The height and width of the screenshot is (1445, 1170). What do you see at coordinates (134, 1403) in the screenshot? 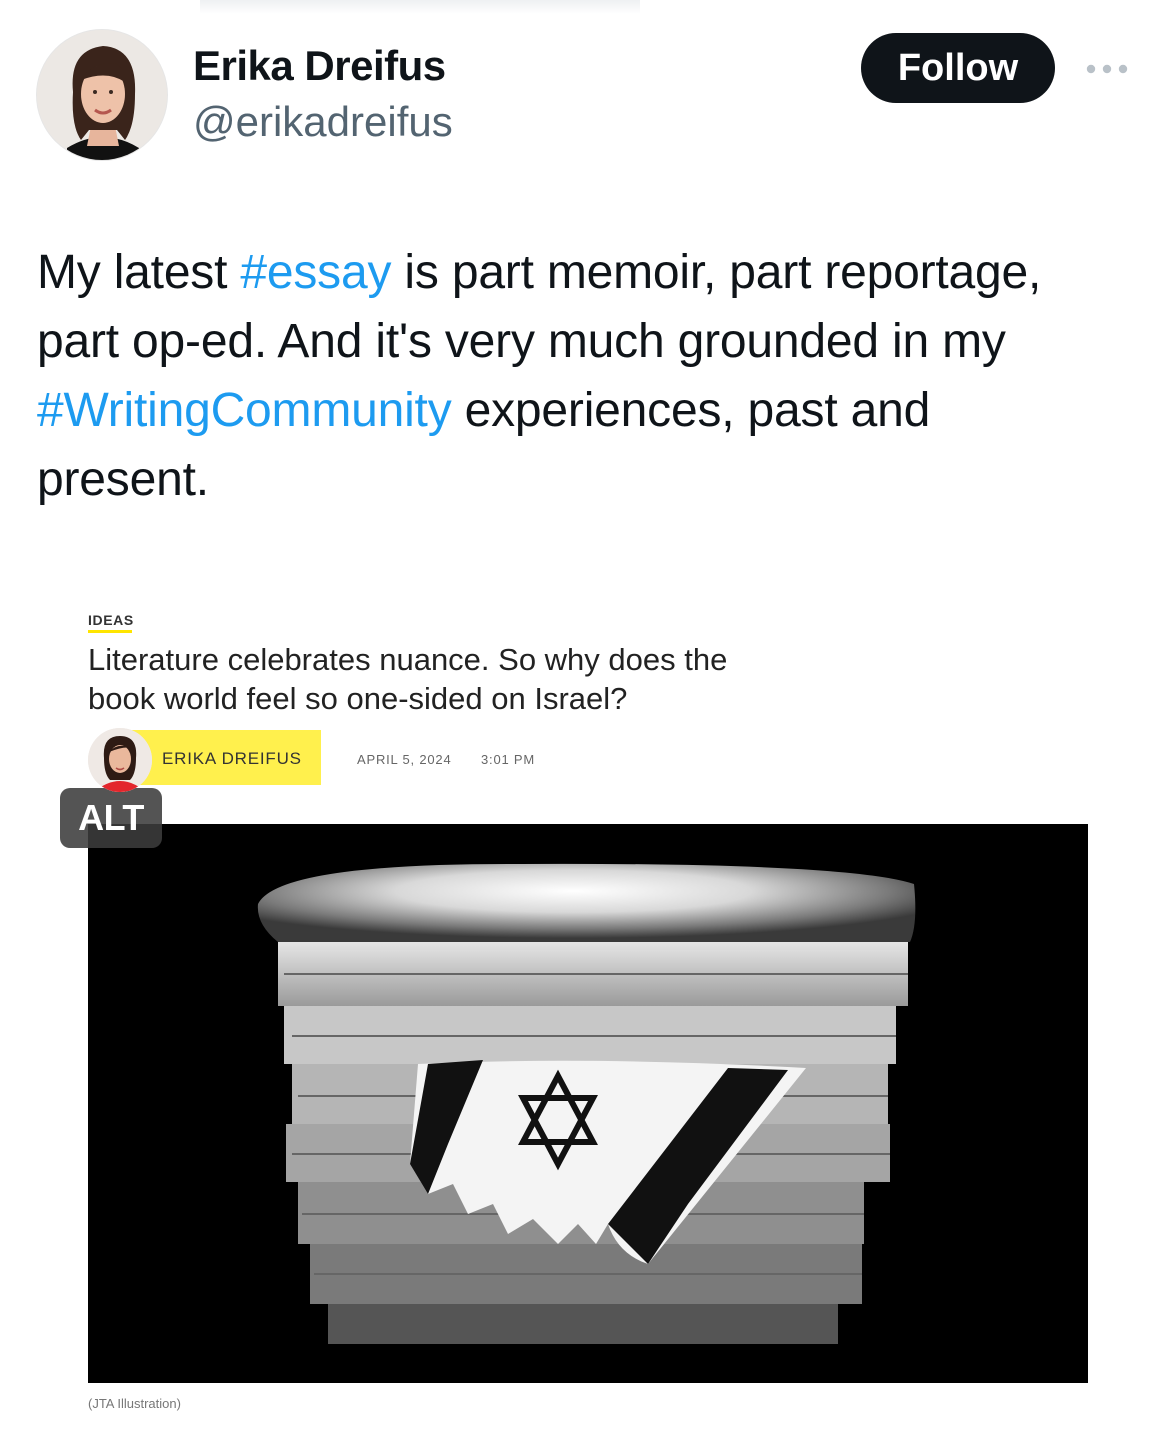
I see `photo-caption: (JTA Illustration)` at bounding box center [134, 1403].